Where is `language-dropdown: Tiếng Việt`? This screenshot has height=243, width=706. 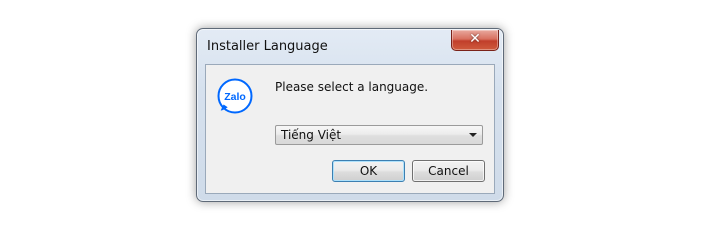 language-dropdown: Tiếng Việt is located at coordinates (379, 135).